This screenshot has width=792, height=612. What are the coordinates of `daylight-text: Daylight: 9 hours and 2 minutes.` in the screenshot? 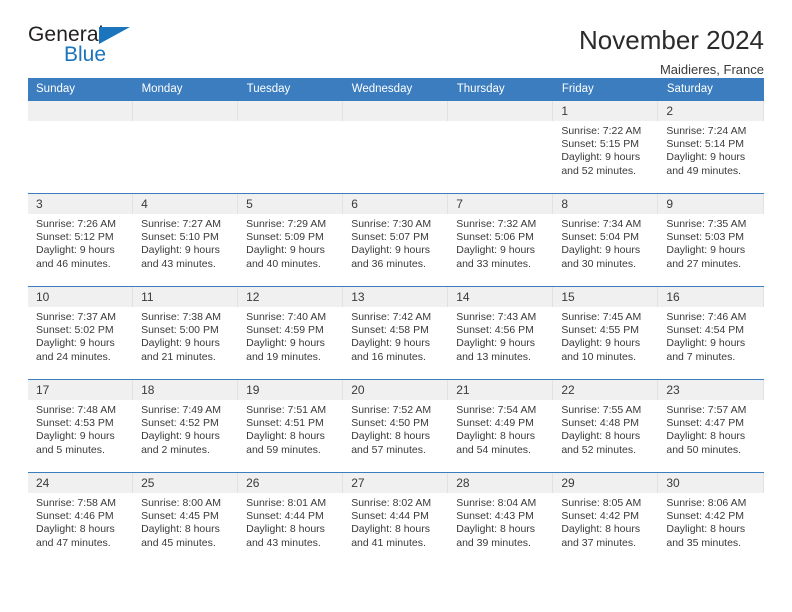 It's located at (180, 443).